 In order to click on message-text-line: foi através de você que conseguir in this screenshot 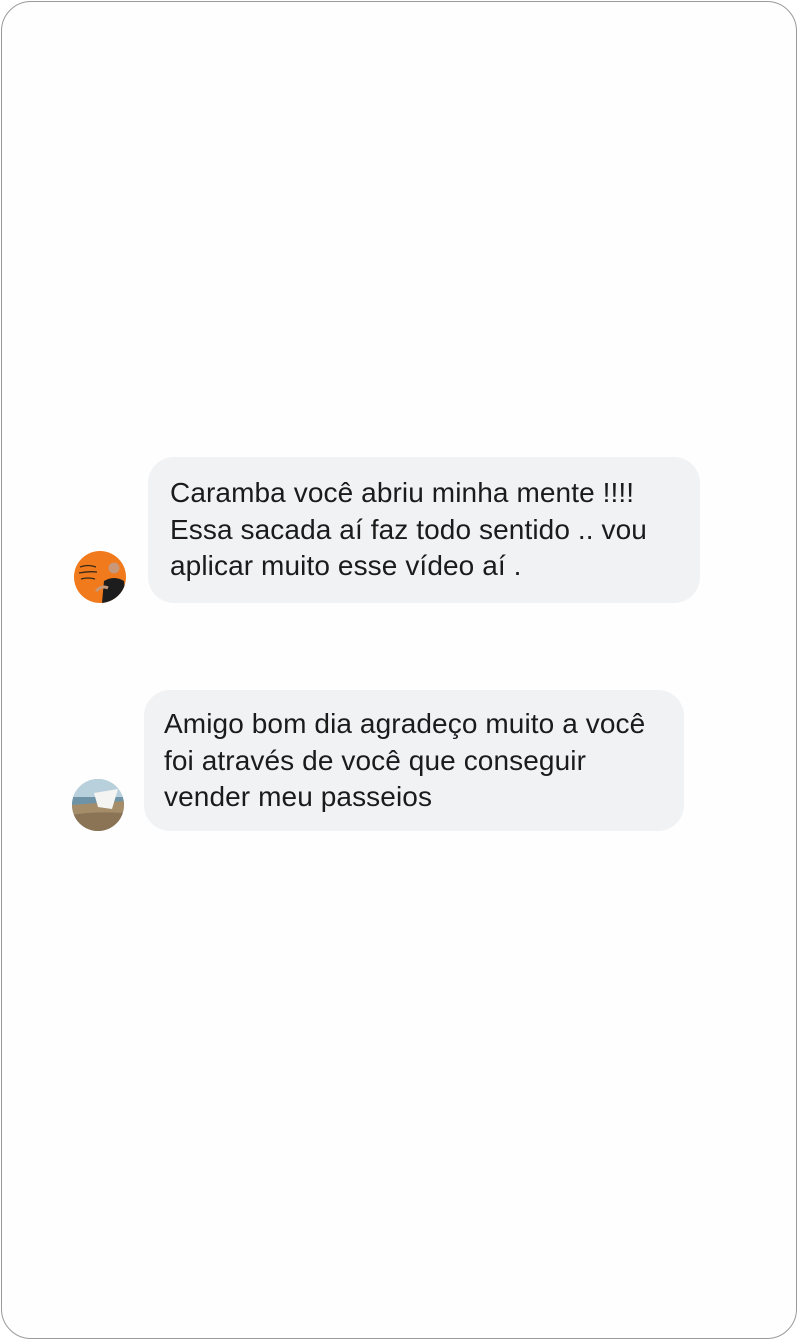, I will do `click(375, 760)`.